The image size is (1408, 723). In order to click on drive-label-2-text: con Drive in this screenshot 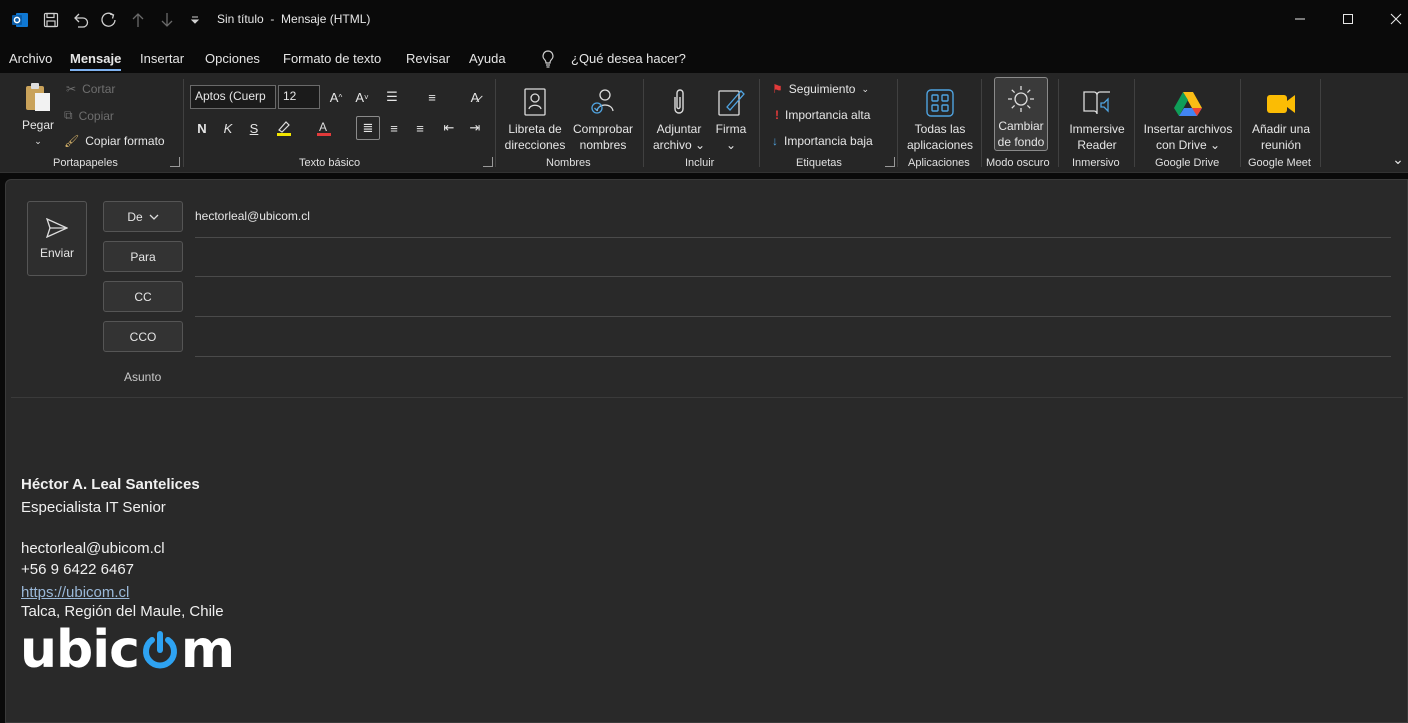, I will do `click(1181, 145)`.